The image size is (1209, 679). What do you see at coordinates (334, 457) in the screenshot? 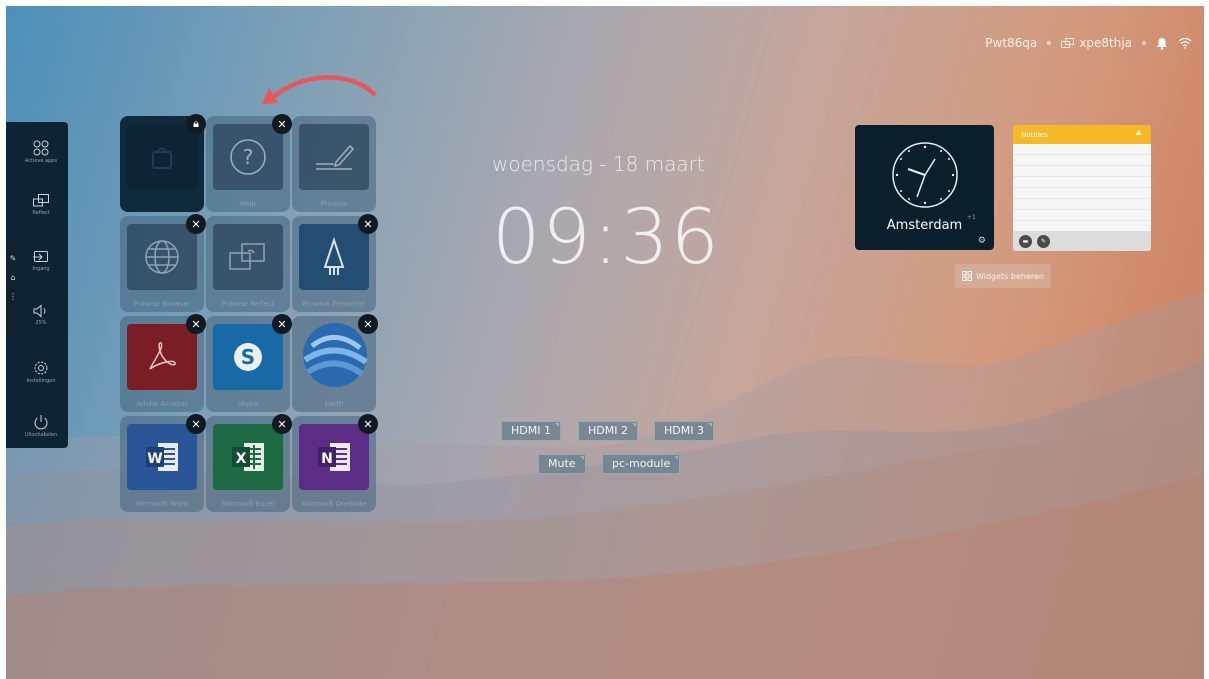
I see `onenote-icon: N` at bounding box center [334, 457].